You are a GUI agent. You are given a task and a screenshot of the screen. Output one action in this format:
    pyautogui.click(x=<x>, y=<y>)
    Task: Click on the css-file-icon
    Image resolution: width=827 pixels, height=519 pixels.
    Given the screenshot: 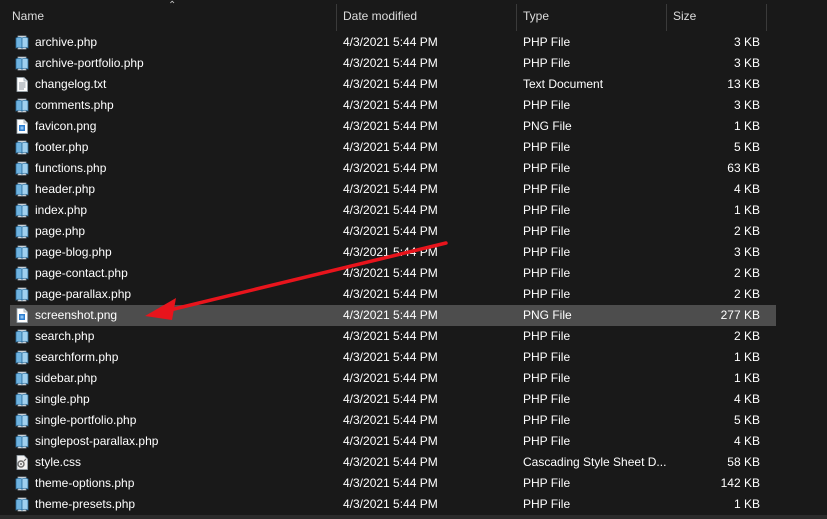 What is the action you would take?
    pyautogui.click(x=22, y=462)
    